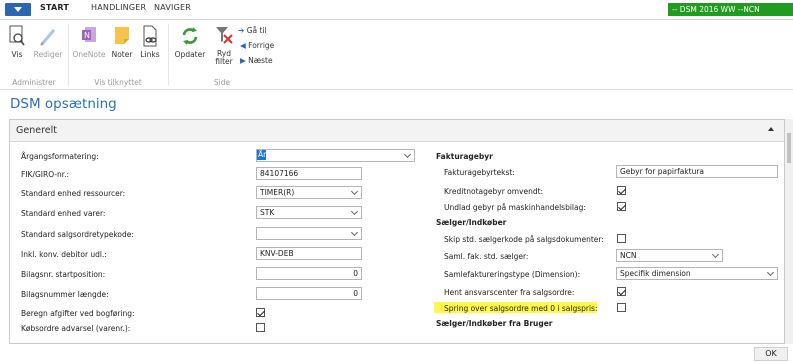 Image resolution: width=793 pixels, height=362 pixels. I want to click on field-label: Standard enhed varer:, so click(63, 213).